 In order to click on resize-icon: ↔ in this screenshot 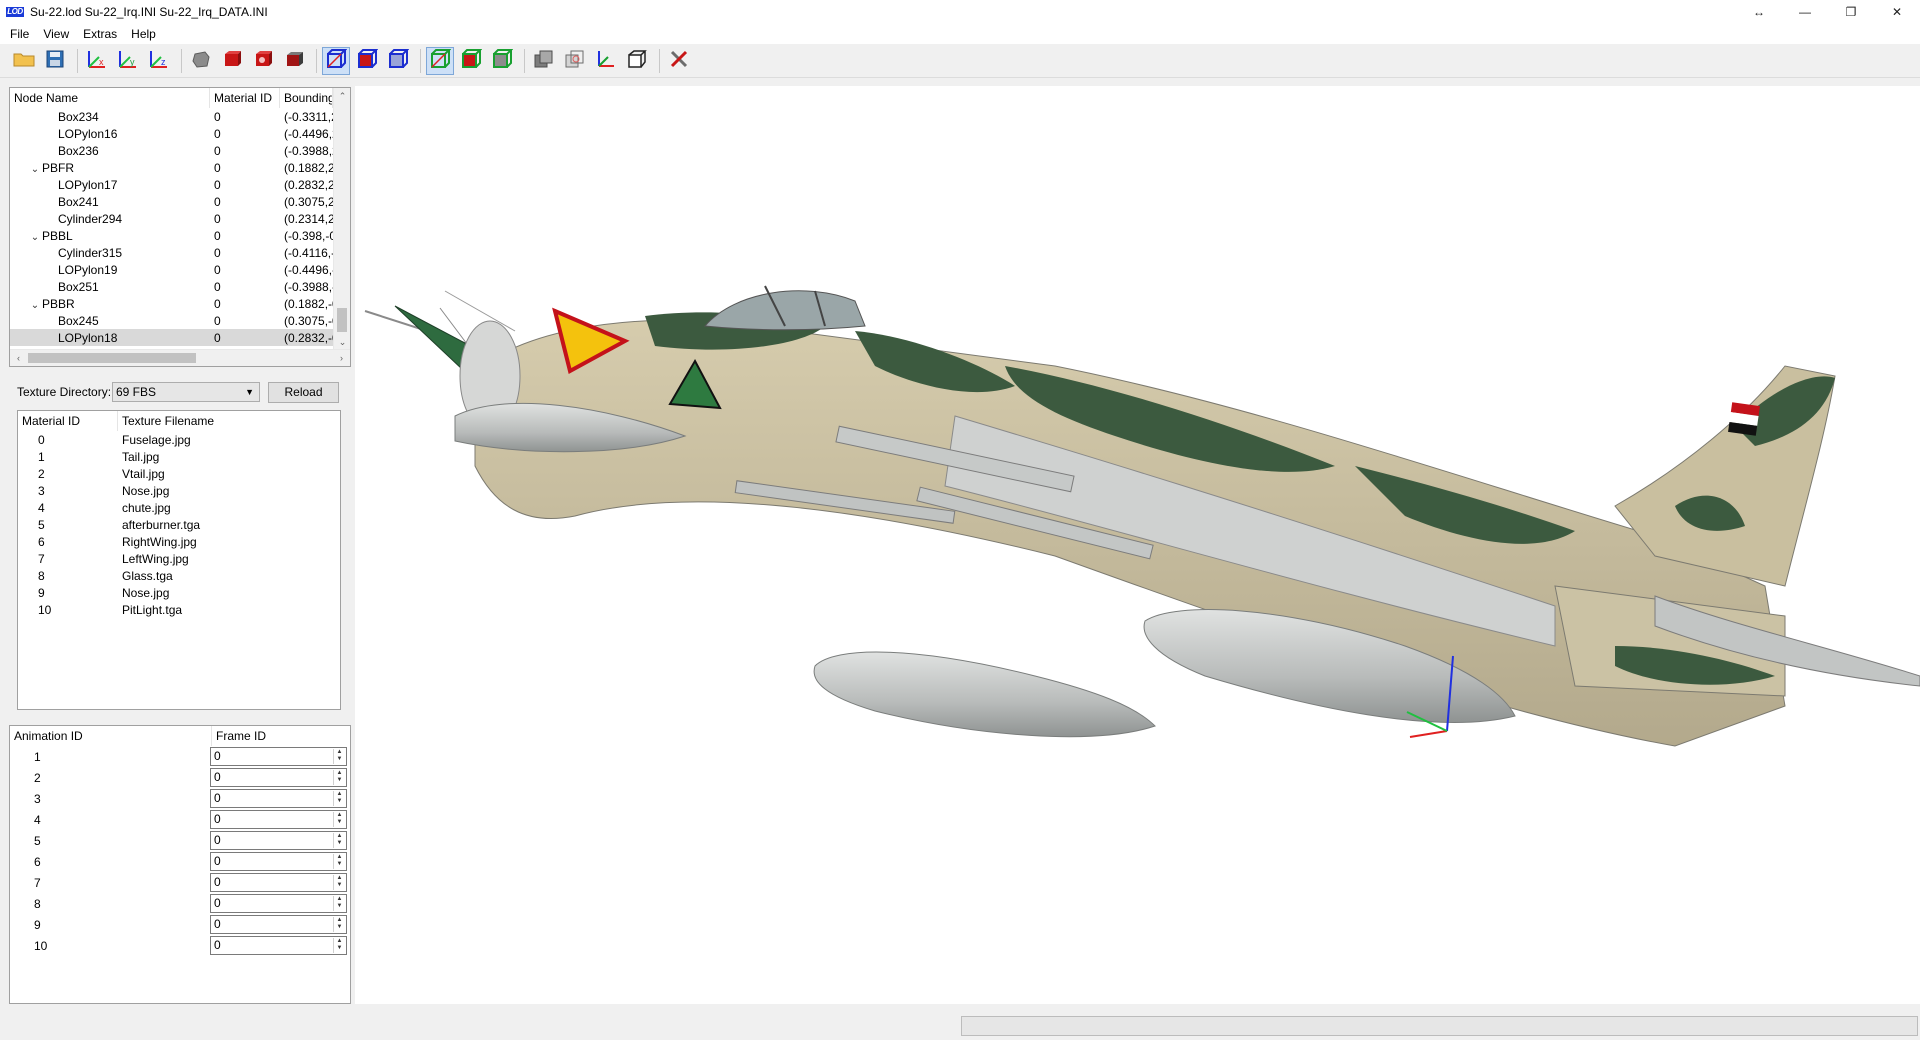, I will do `click(1759, 12)`.